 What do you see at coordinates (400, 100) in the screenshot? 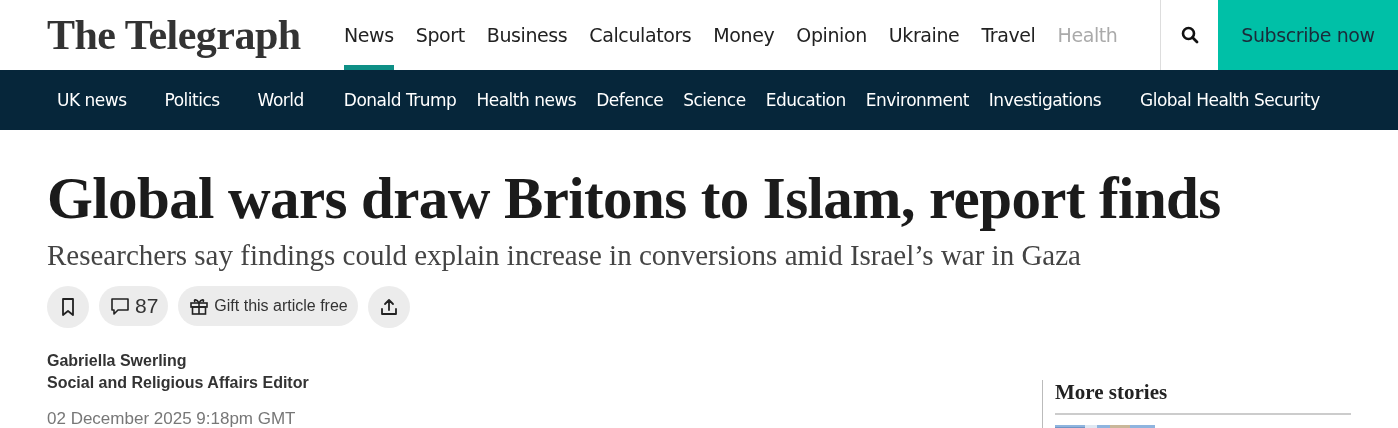
I see `section-link: Donald Trump` at bounding box center [400, 100].